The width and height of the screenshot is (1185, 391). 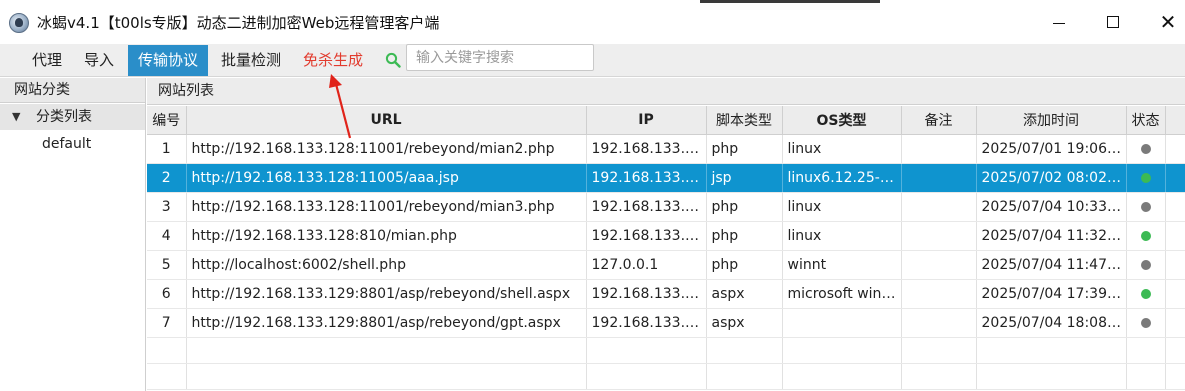 What do you see at coordinates (842, 323) in the screenshot?
I see `row-os-type` at bounding box center [842, 323].